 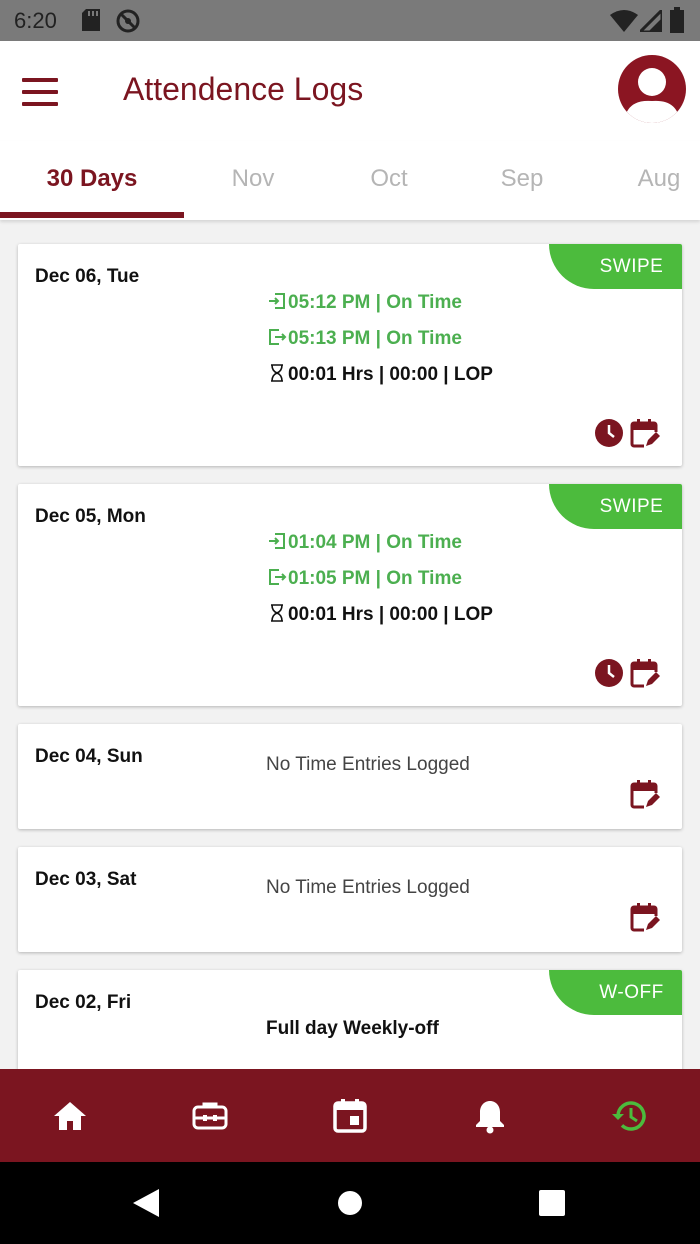 I want to click on briefcase-icon, so click(x=210, y=1116).